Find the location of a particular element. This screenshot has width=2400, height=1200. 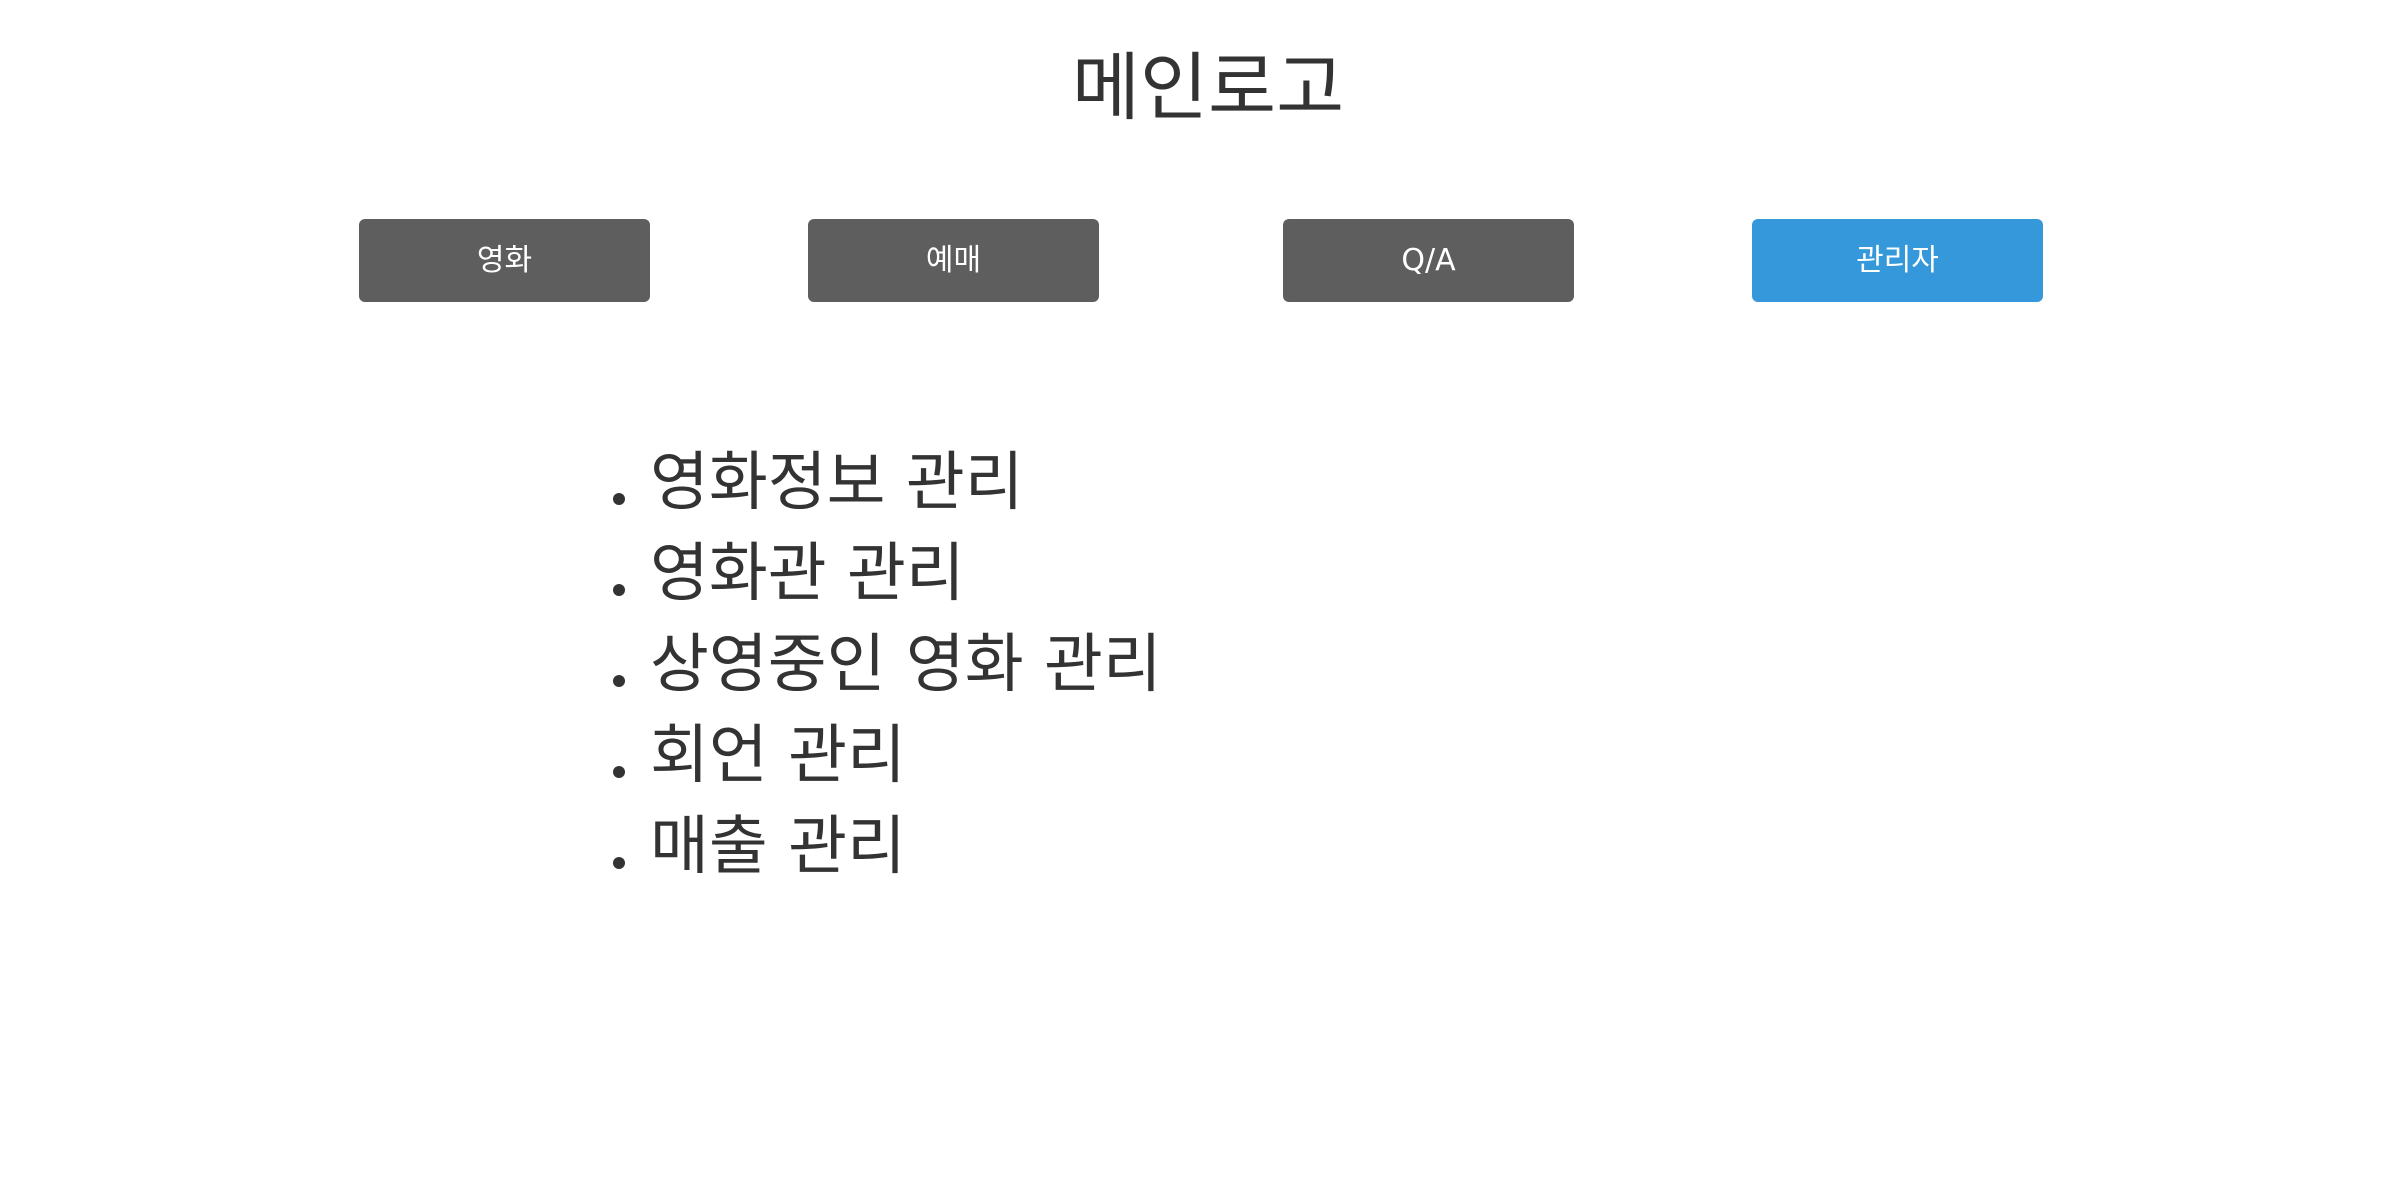

nav-button-booking: 예매 is located at coordinates (953, 260).